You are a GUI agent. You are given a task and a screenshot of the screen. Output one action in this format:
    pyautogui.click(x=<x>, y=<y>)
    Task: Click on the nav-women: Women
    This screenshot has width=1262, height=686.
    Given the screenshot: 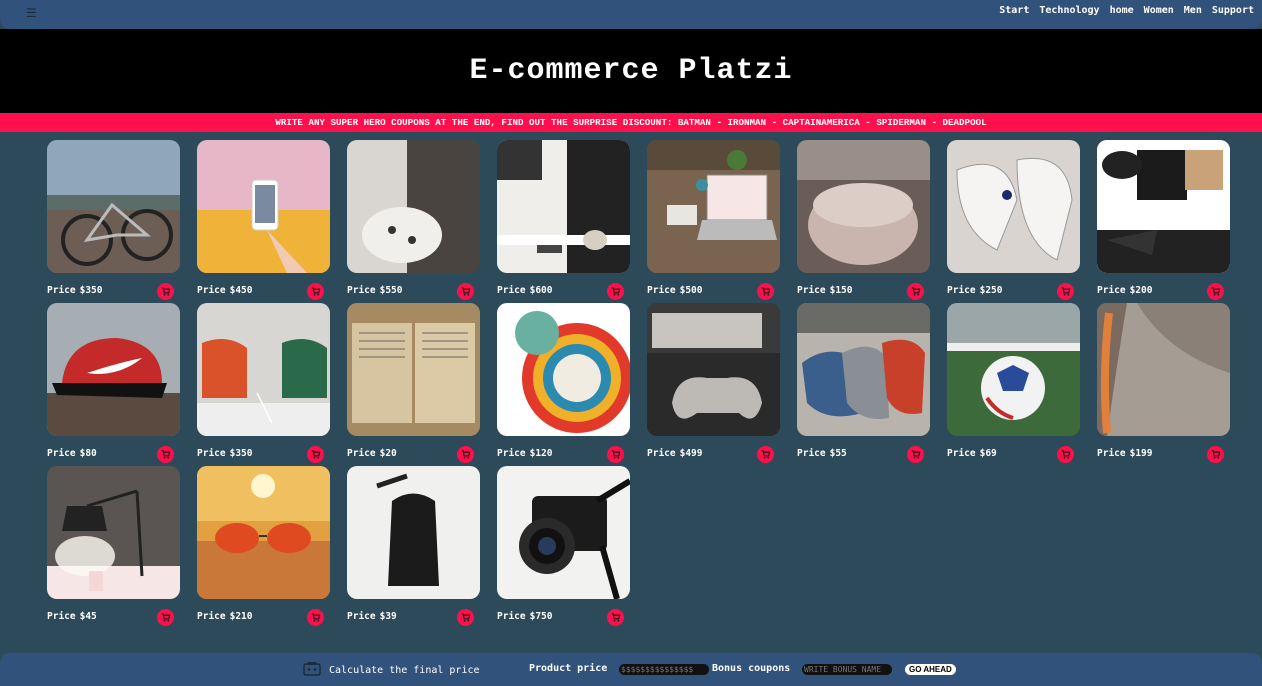 What is the action you would take?
    pyautogui.click(x=1159, y=10)
    